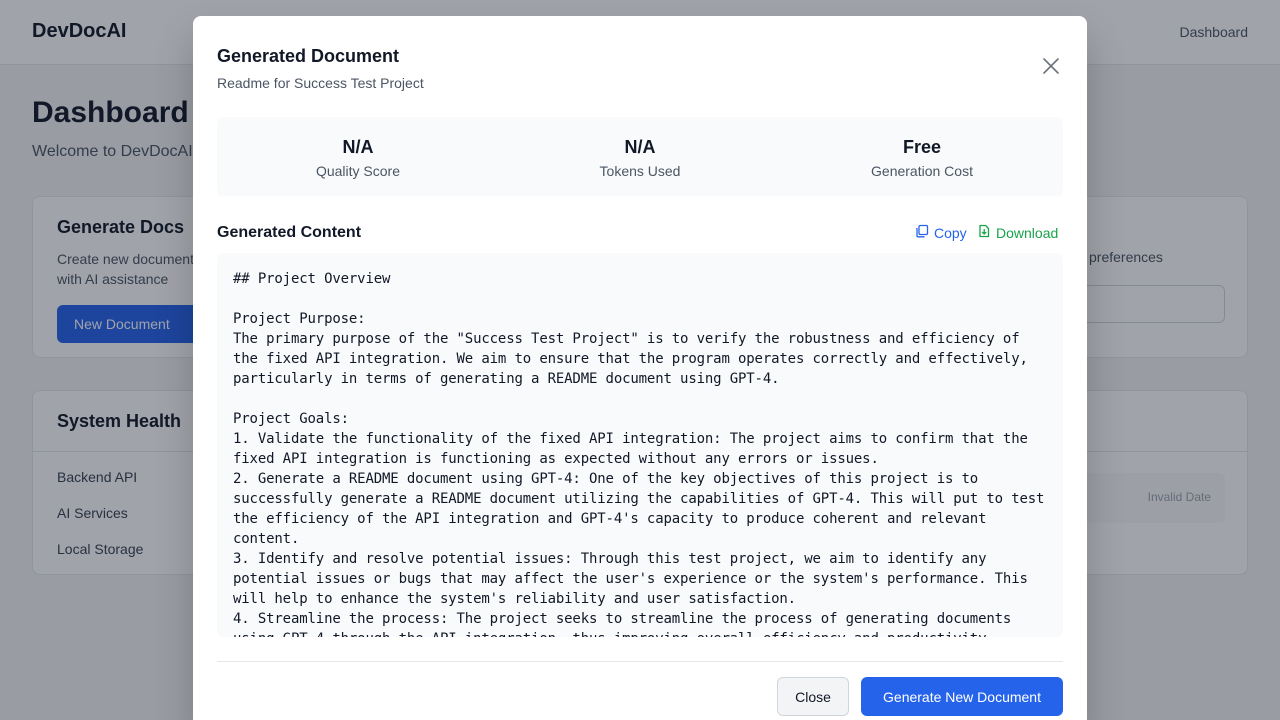 This screenshot has height=720, width=1280. Describe the element at coordinates (308, 56) in the screenshot. I see `modal-title: Generated Document` at that location.